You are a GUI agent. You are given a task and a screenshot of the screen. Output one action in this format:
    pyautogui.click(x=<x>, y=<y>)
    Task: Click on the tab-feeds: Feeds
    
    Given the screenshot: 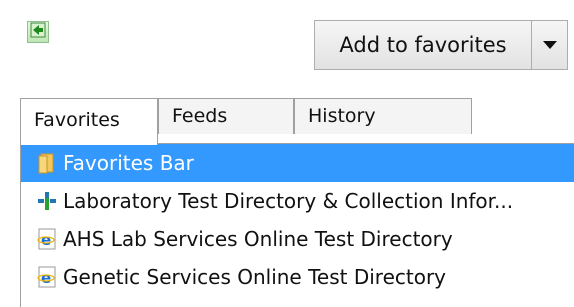 What is the action you would take?
    pyautogui.click(x=226, y=116)
    